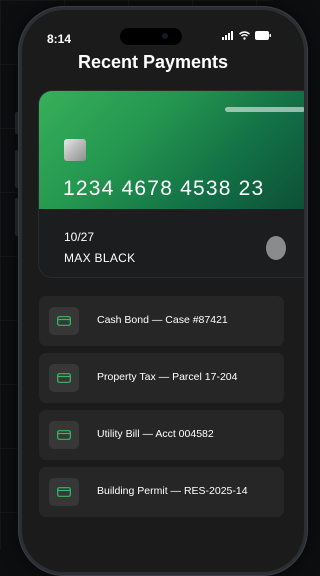 The image size is (320, 576). I want to click on payment-label: Building Permit — RES-2025-14, so click(172, 491).